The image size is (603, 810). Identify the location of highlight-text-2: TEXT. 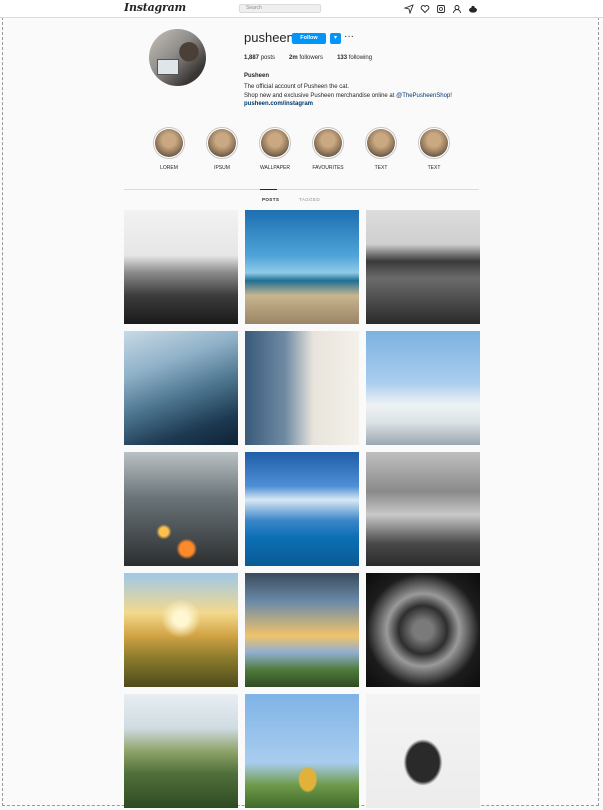
(434, 149).